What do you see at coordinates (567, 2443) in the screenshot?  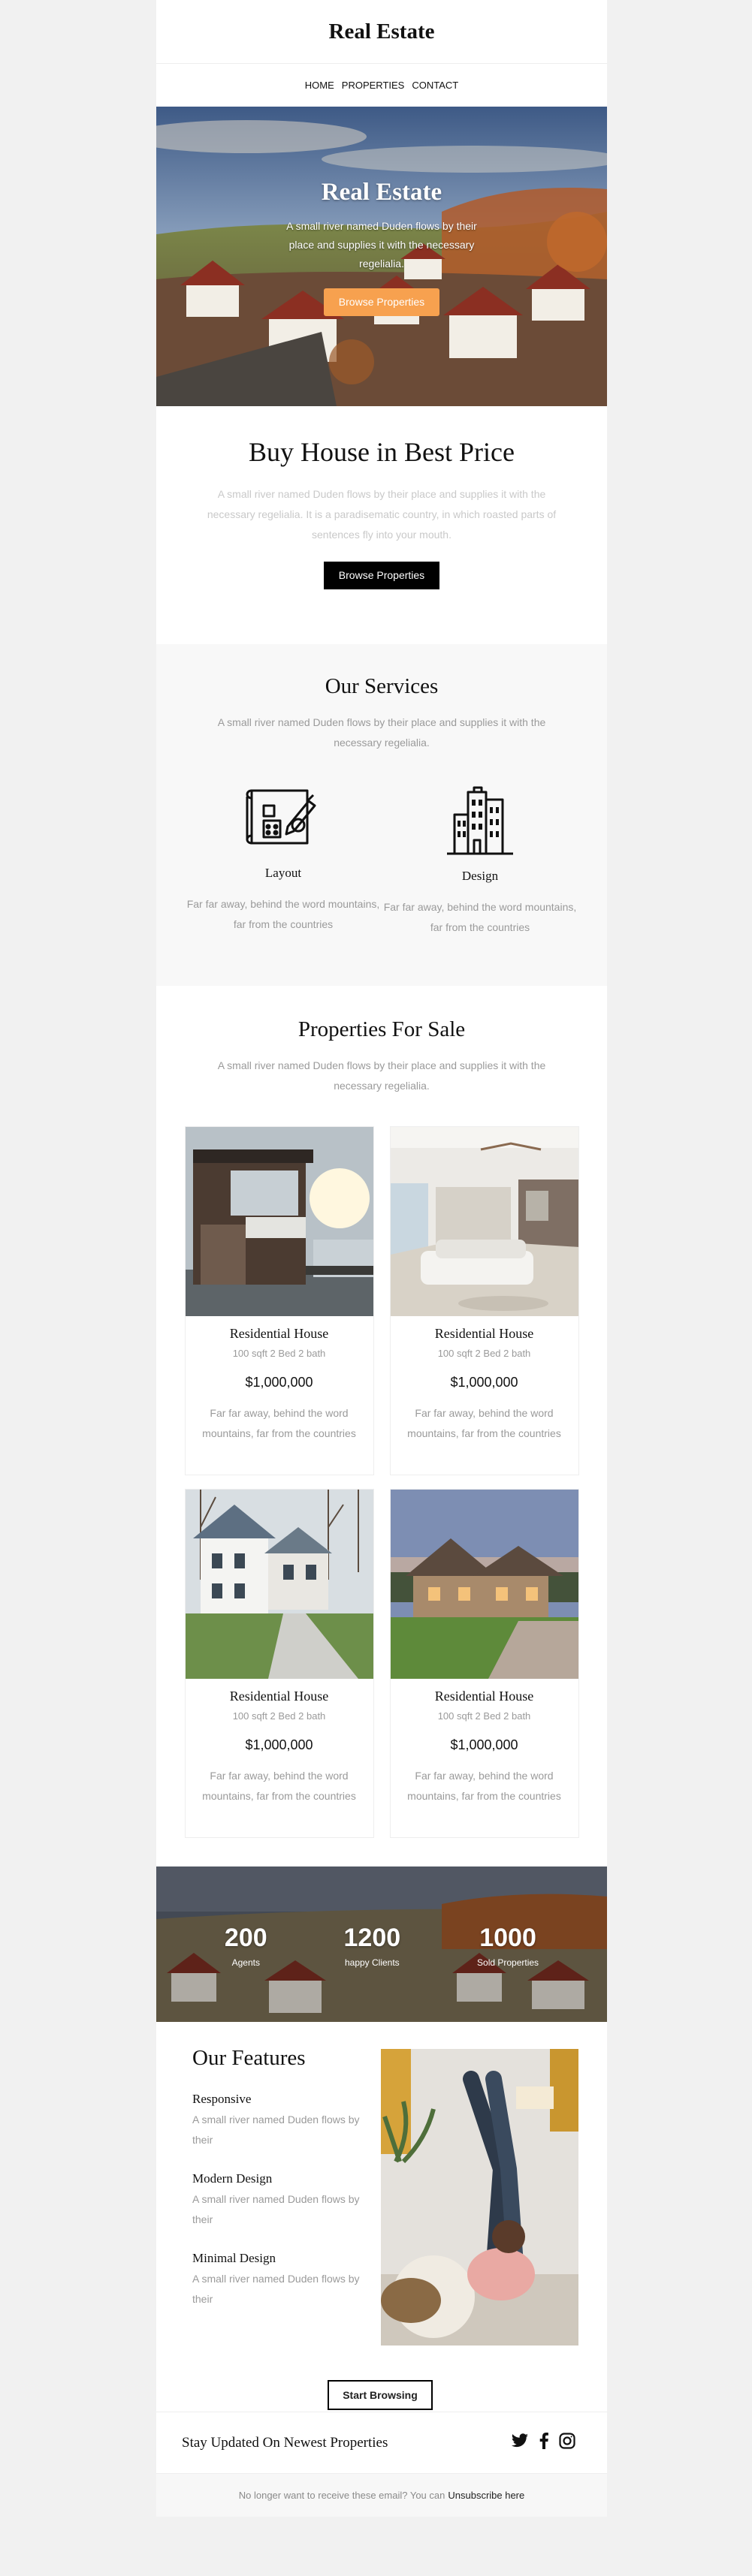 I see `instagram-icon` at bounding box center [567, 2443].